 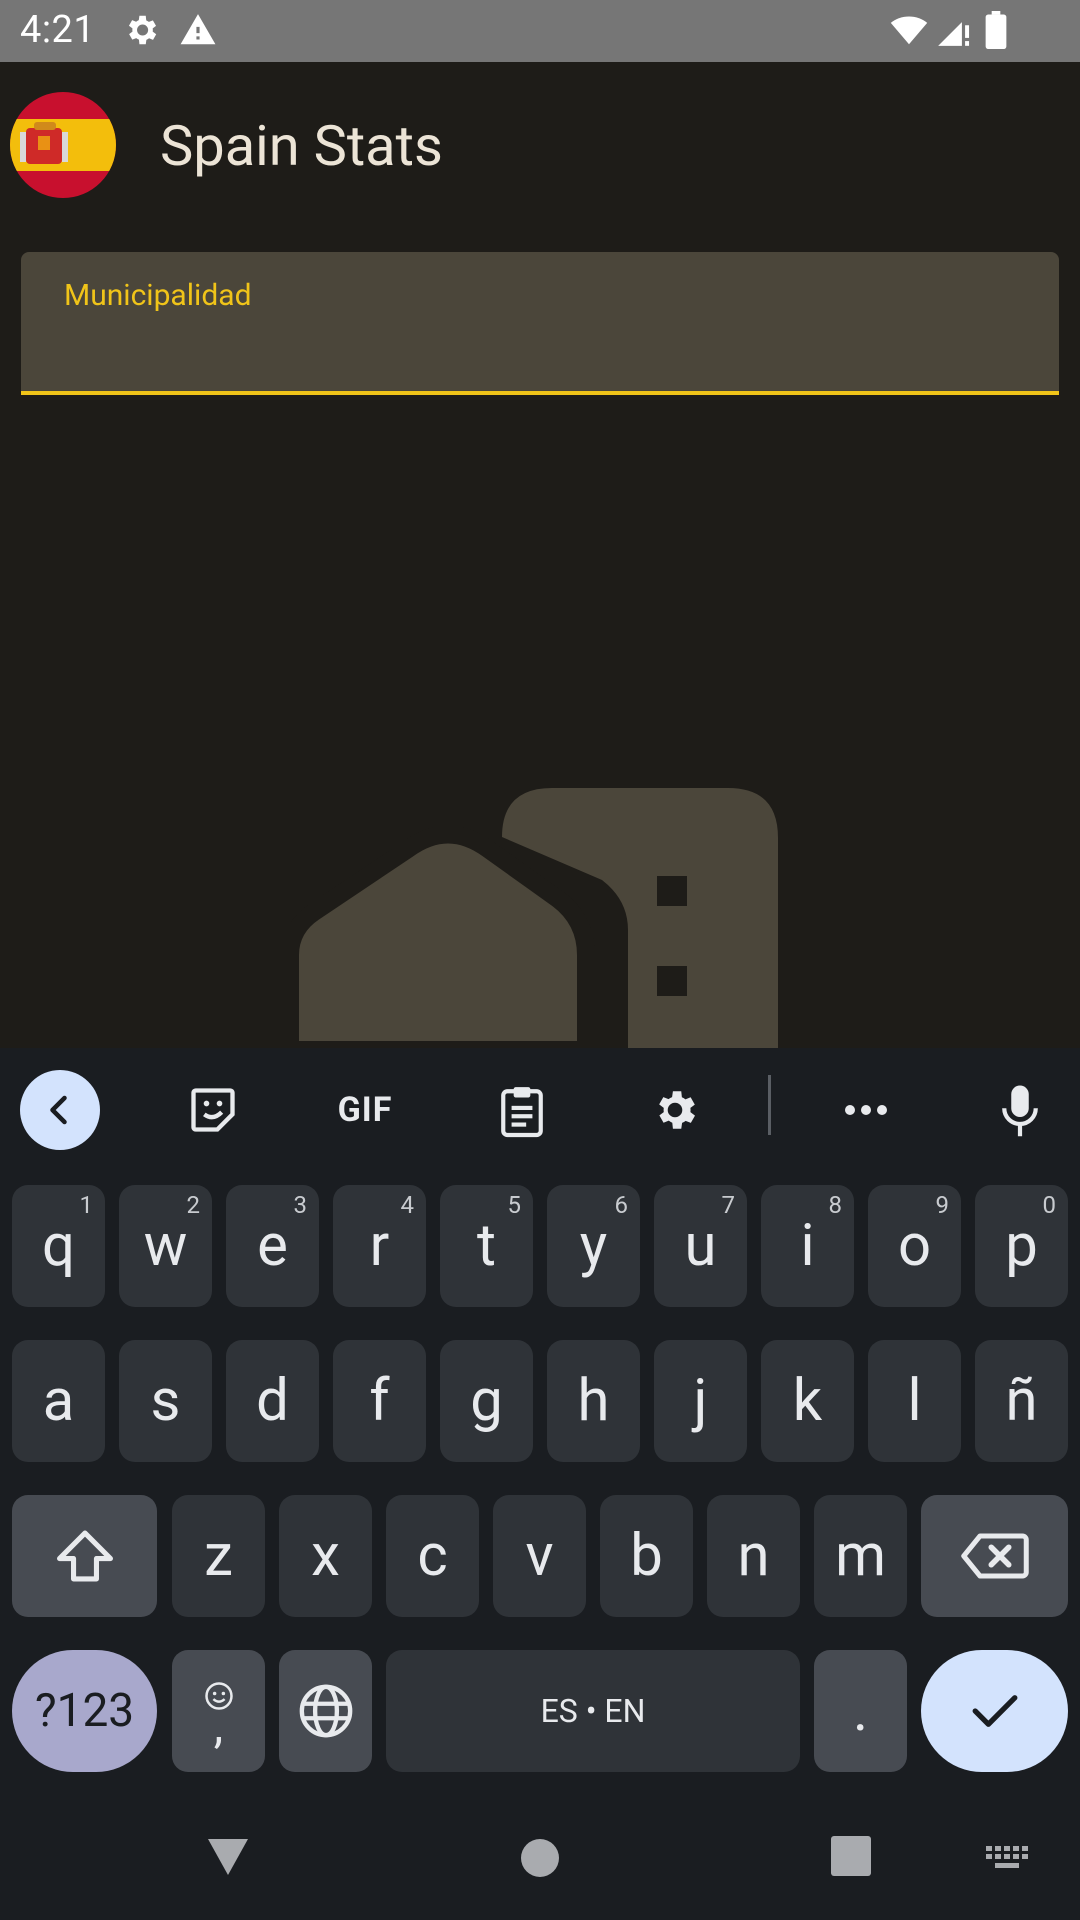 I want to click on keyboard-switch-icon, so click(x=1008, y=1860).